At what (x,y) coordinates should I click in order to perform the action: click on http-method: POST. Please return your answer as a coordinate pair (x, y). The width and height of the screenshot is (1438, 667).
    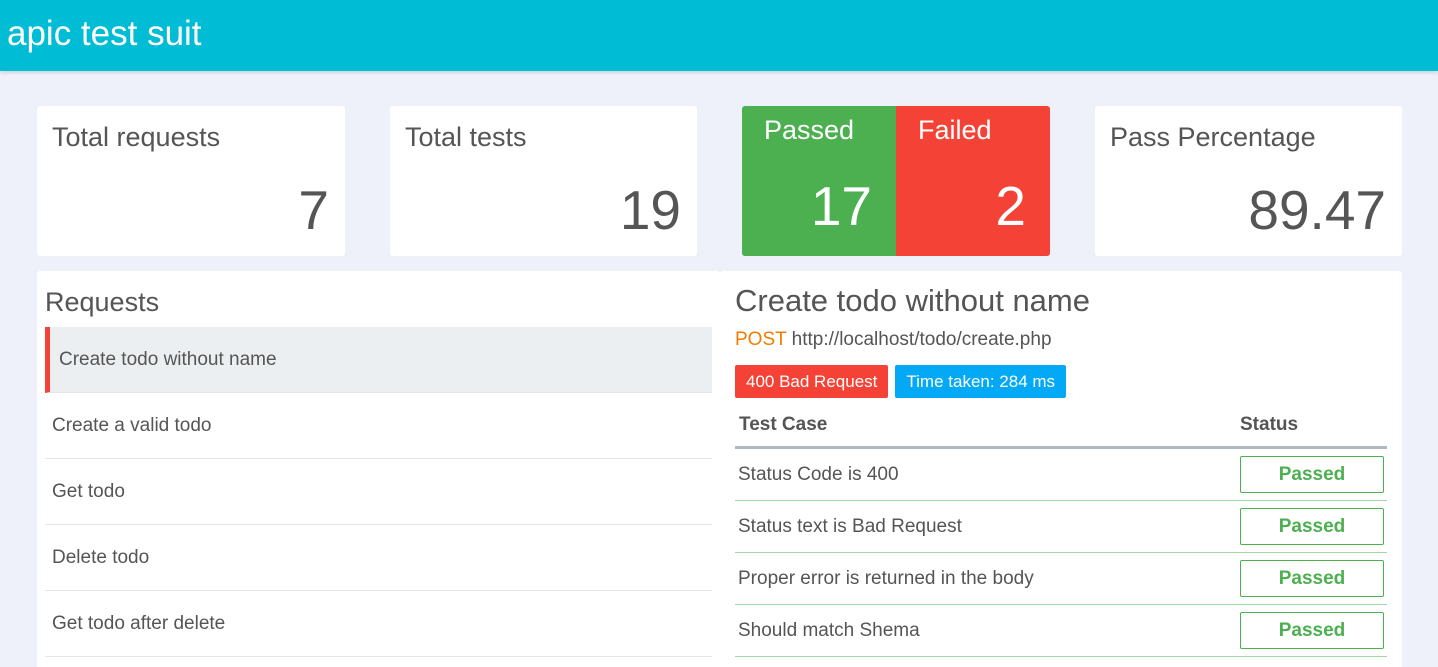
    Looking at the image, I should click on (761, 339).